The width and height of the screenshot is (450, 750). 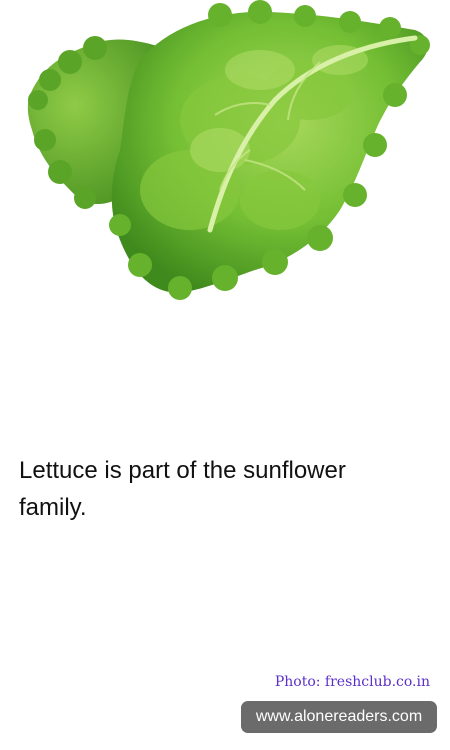 I want to click on photo-credit: Photo: freshclub.co.in, so click(x=352, y=682).